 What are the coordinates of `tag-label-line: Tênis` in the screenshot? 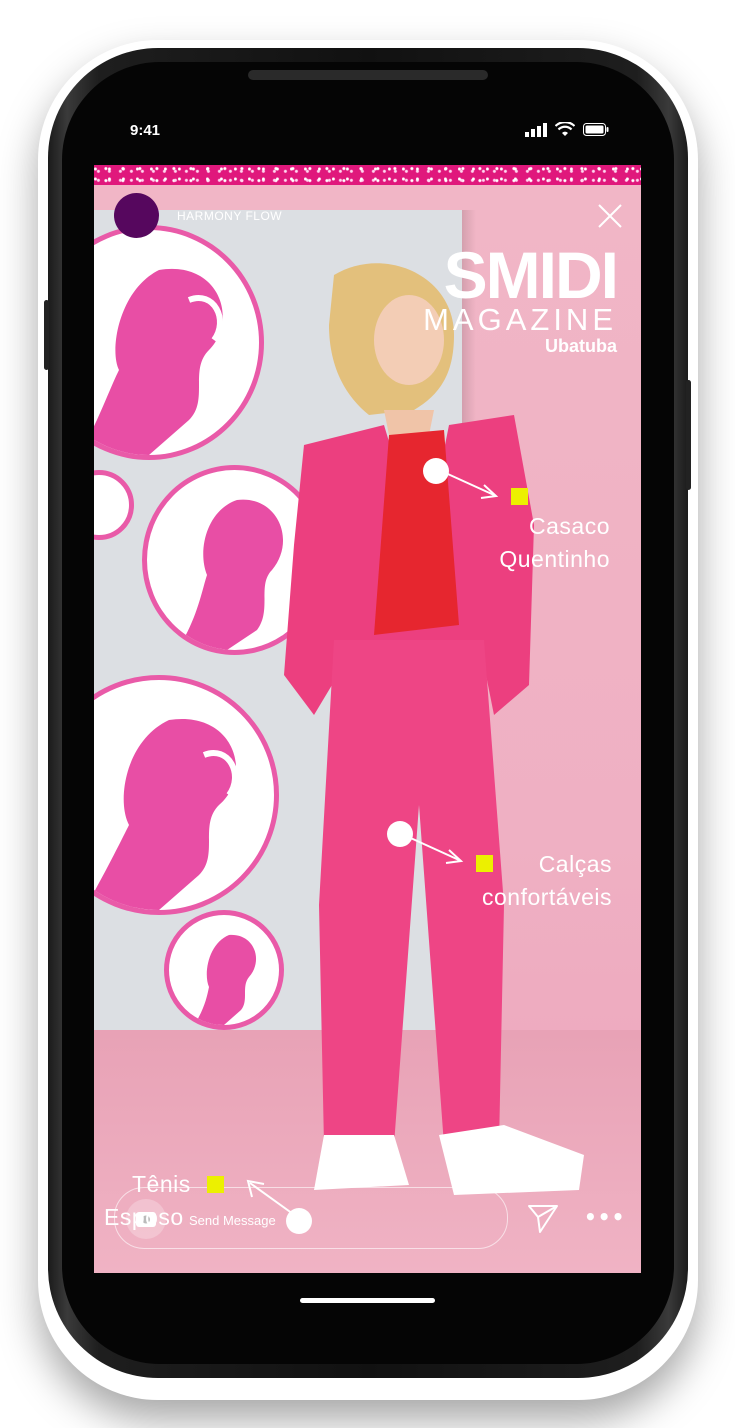 It's located at (161, 1184).